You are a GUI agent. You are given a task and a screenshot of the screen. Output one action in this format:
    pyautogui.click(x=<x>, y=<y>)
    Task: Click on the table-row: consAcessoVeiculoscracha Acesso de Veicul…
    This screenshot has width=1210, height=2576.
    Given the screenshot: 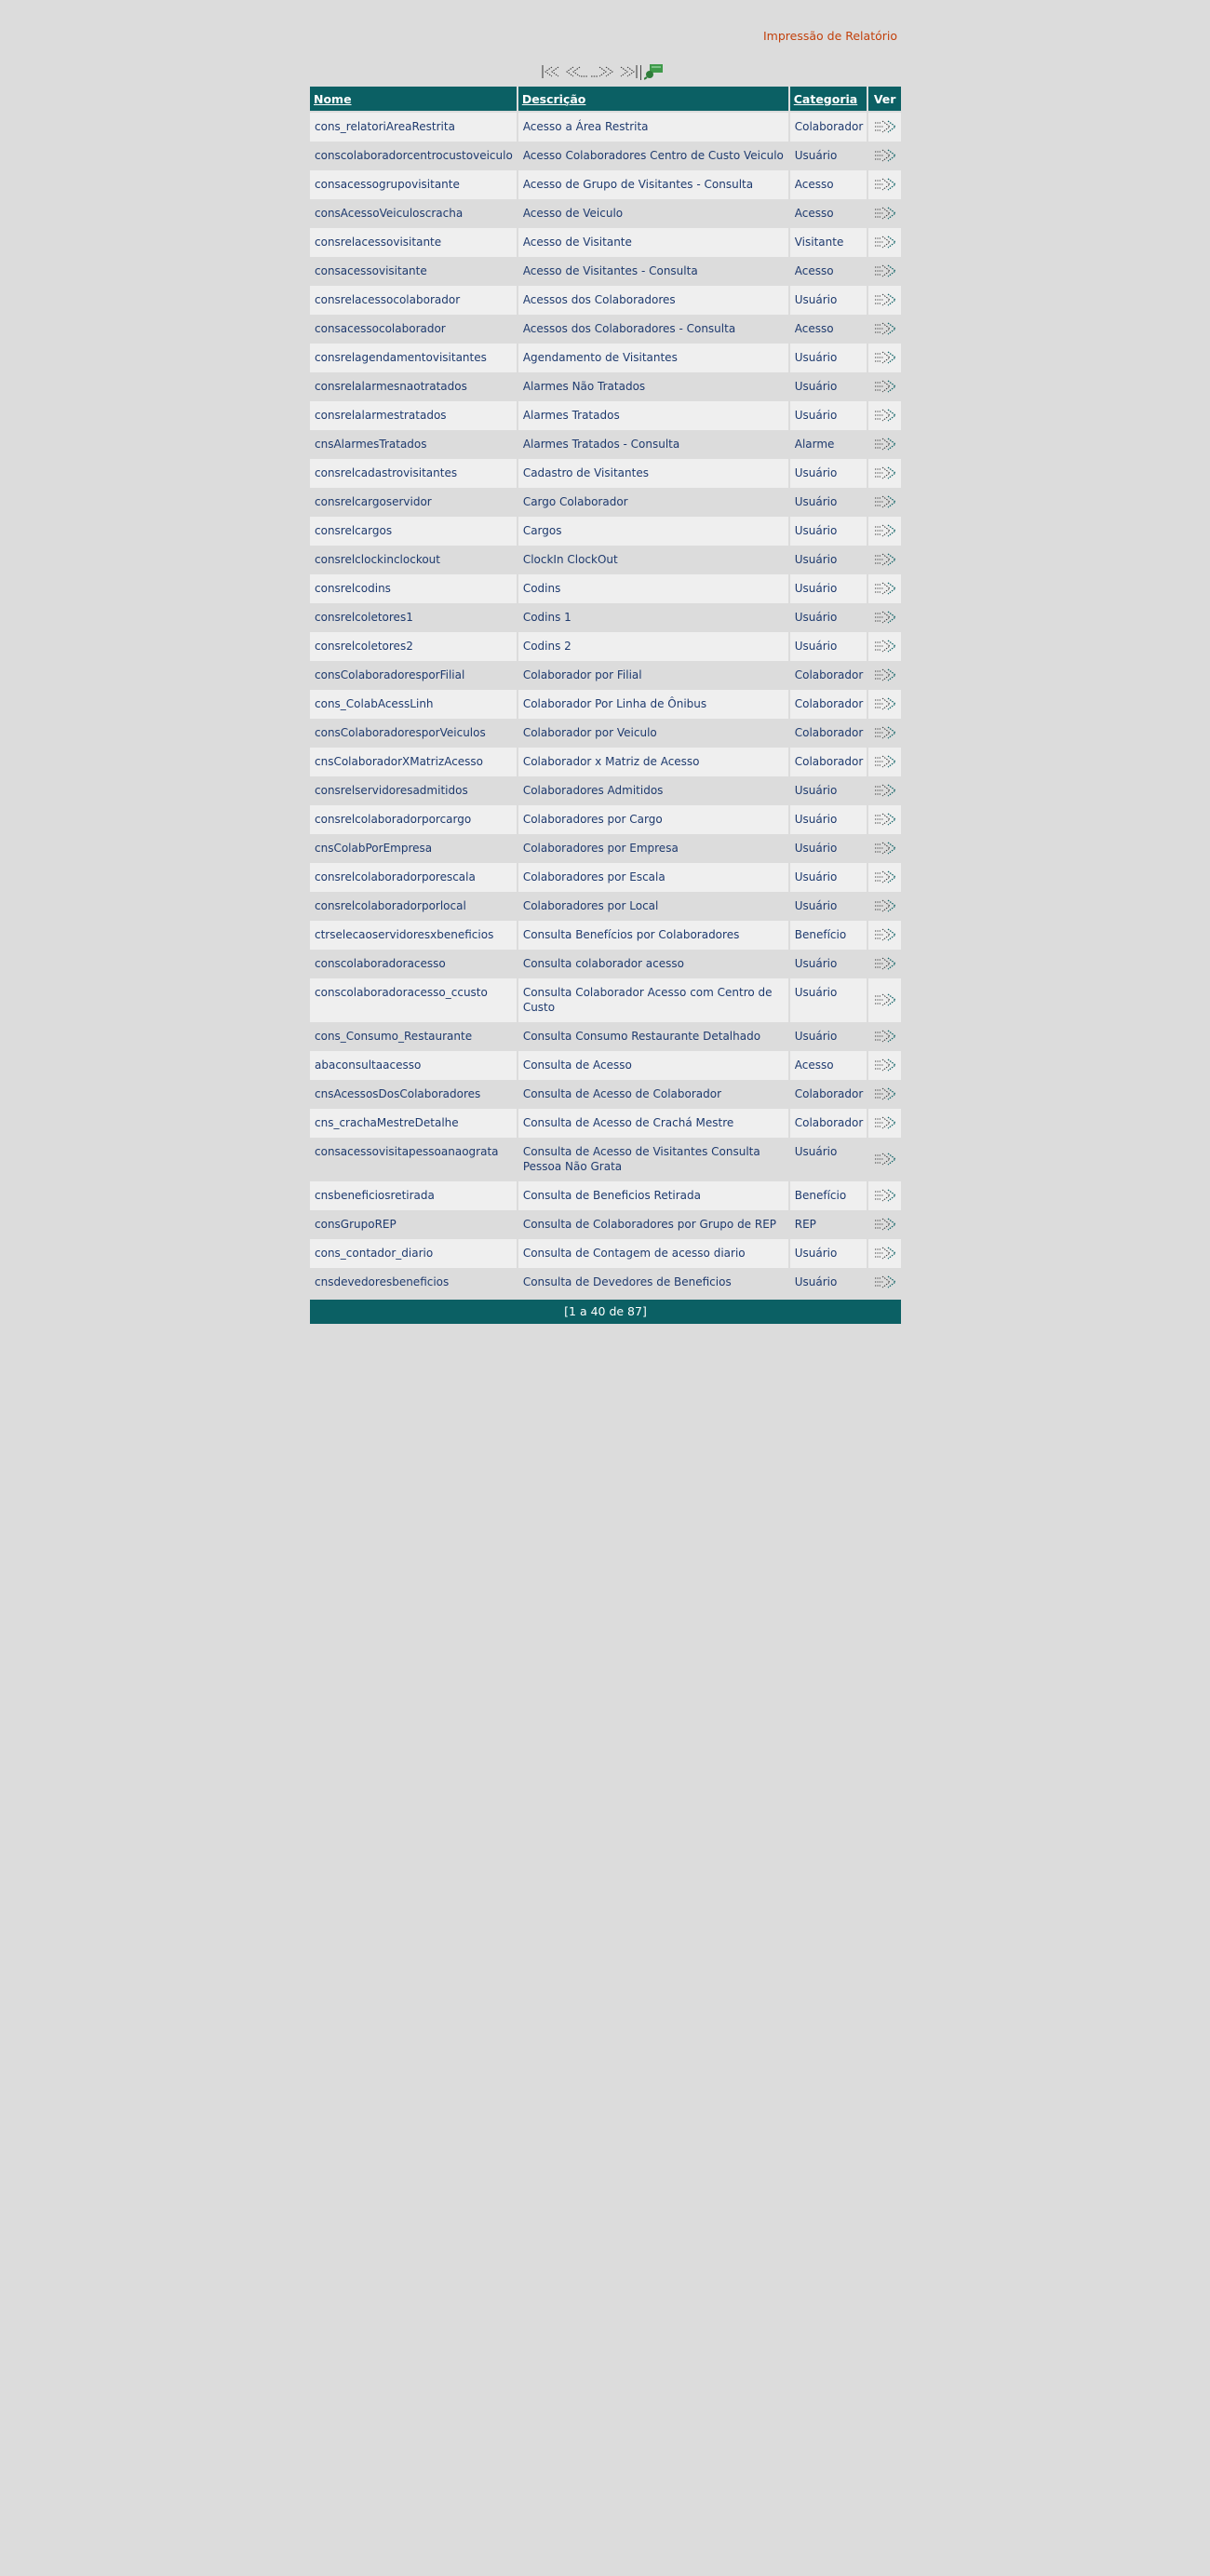 What is the action you would take?
    pyautogui.click(x=605, y=213)
    